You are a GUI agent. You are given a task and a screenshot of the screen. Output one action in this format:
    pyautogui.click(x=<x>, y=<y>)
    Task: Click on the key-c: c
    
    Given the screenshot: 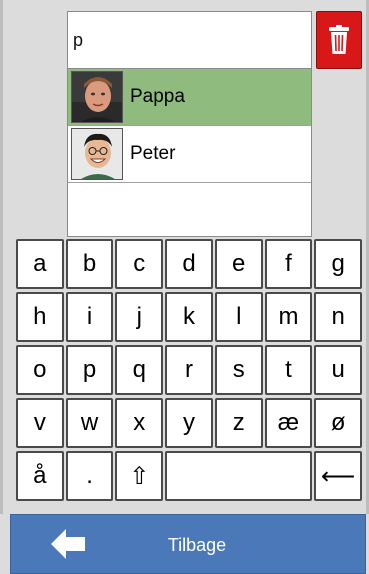 What is the action you would take?
    pyautogui.click(x=139, y=264)
    